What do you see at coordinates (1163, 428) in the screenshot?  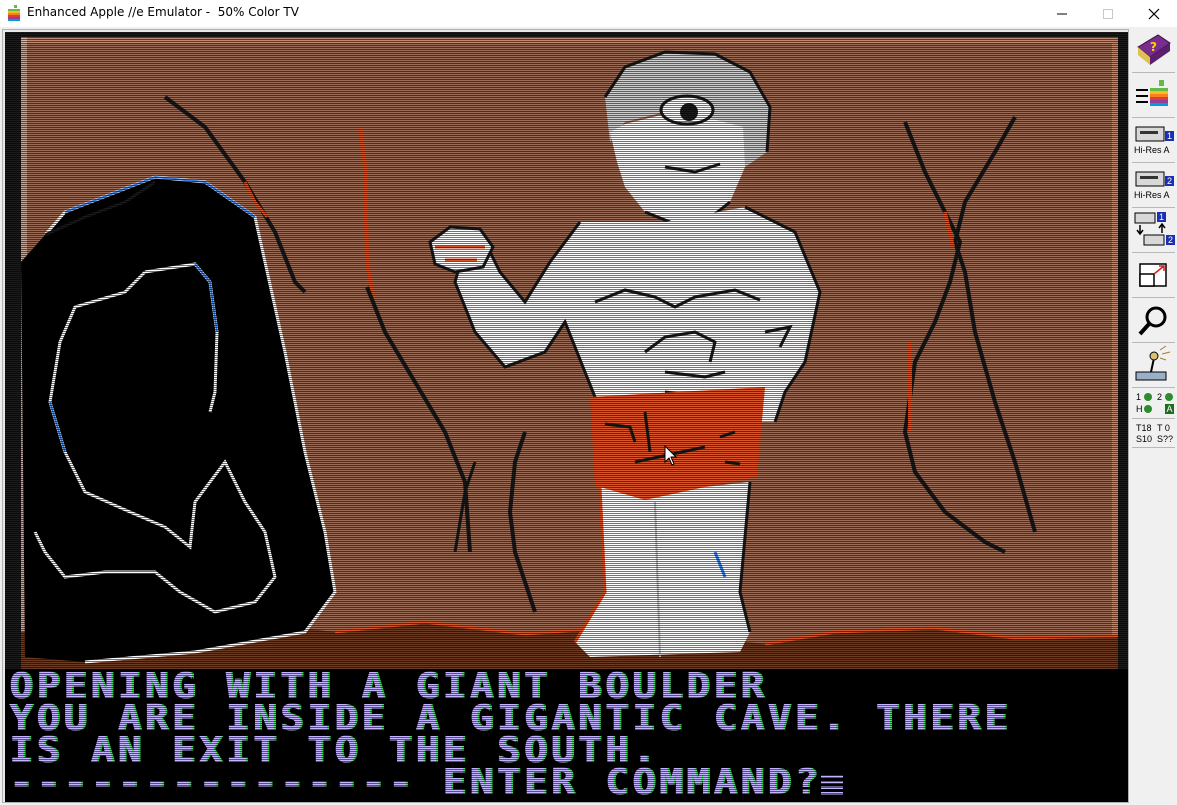 I see `track-2: T 0` at bounding box center [1163, 428].